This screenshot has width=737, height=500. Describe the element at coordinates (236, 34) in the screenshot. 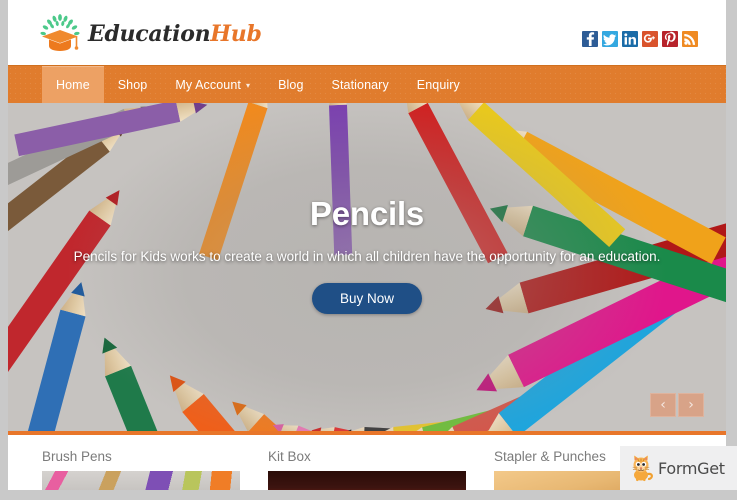

I see `logo-text-hub: Hub` at that location.